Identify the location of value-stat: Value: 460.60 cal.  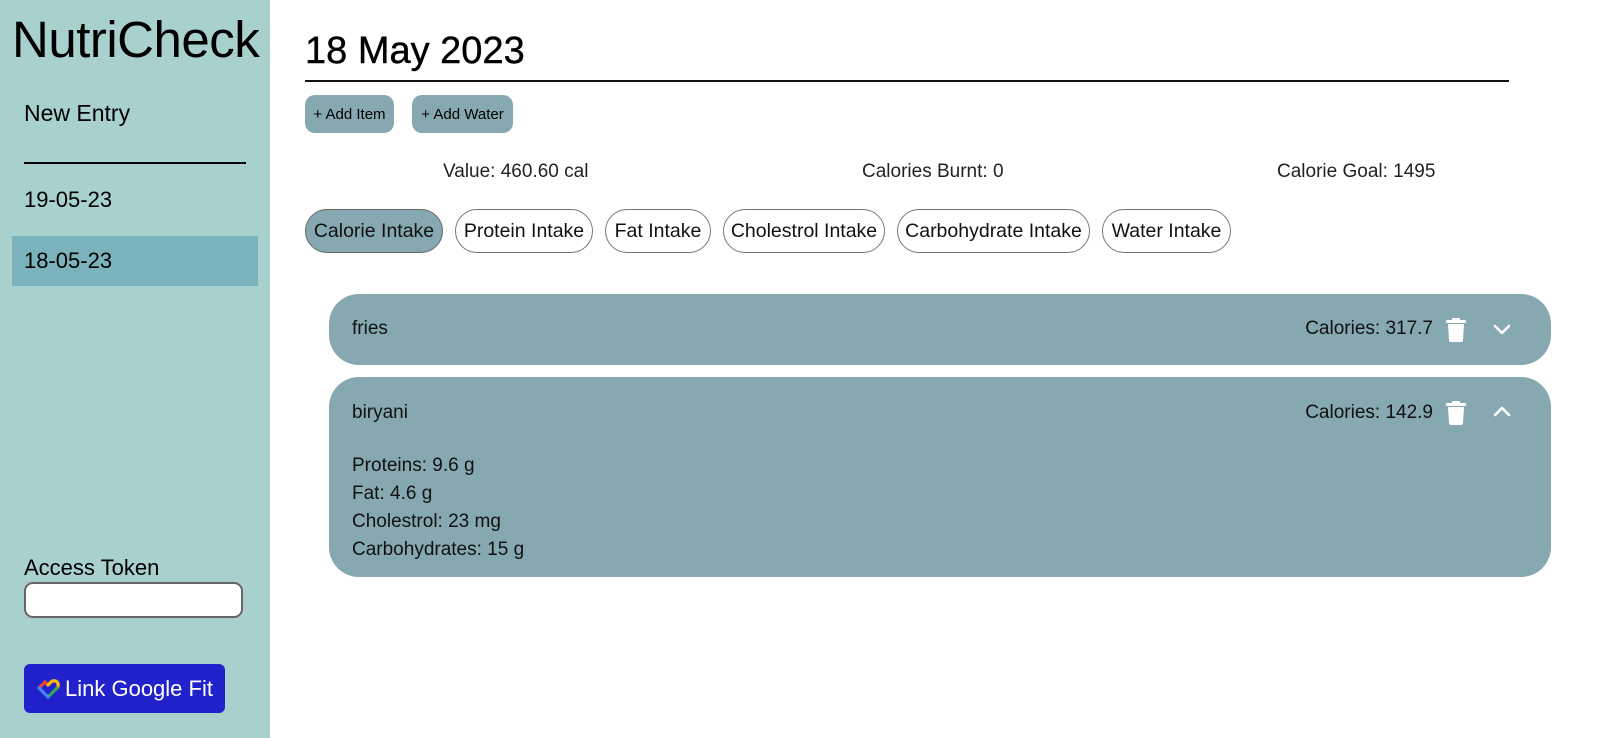
(516, 171).